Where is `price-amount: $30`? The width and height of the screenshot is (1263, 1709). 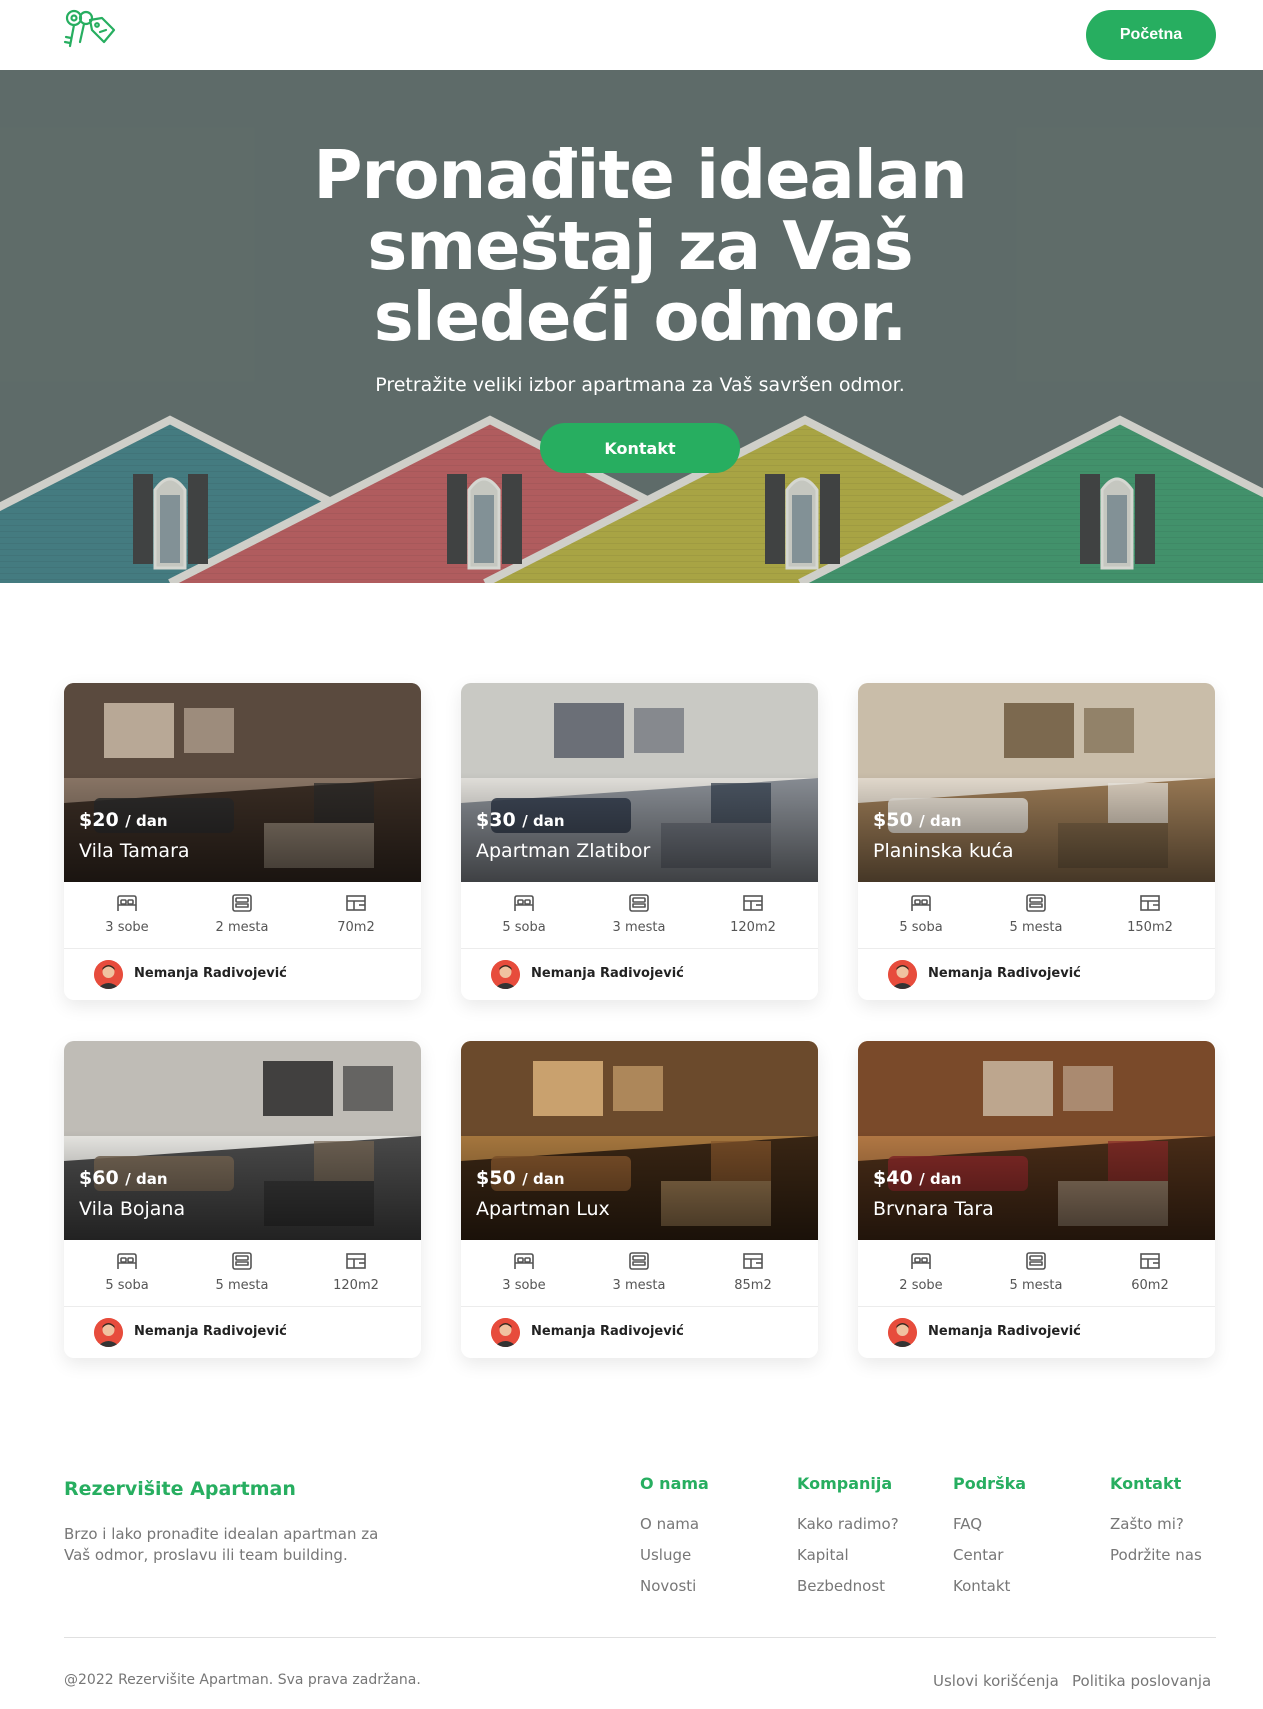 price-amount: $30 is located at coordinates (496, 820).